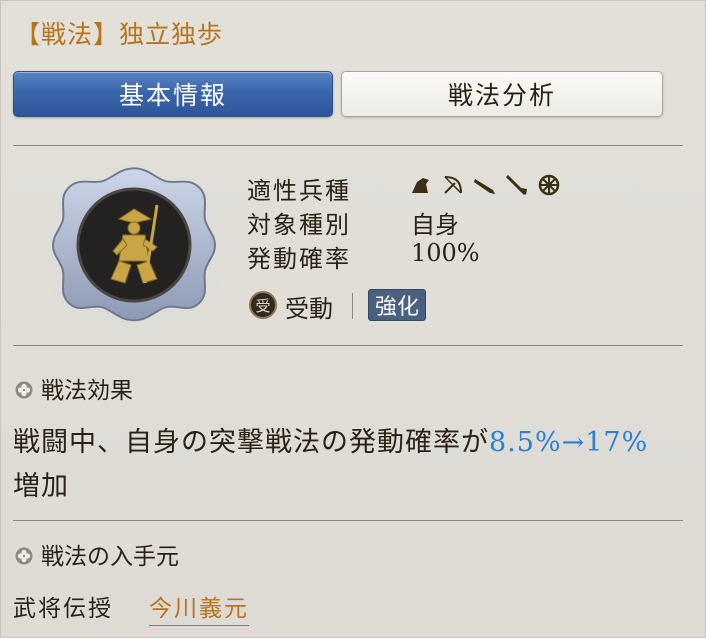  What do you see at coordinates (299, 225) in the screenshot?
I see `target-type-label: 対象種別` at bounding box center [299, 225].